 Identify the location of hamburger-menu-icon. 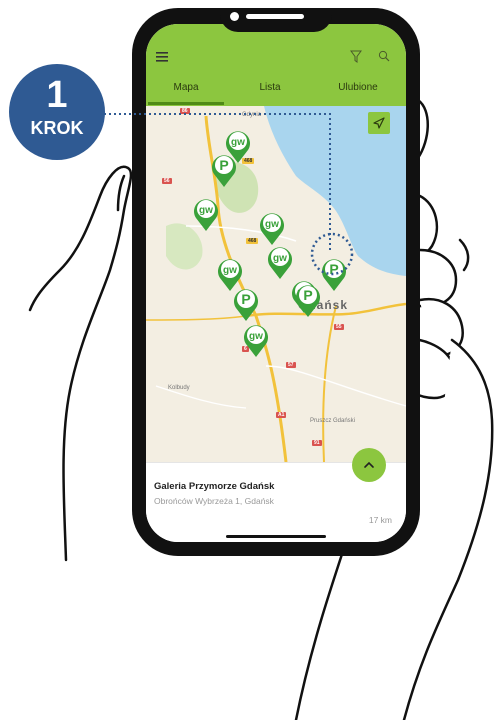
(162, 57).